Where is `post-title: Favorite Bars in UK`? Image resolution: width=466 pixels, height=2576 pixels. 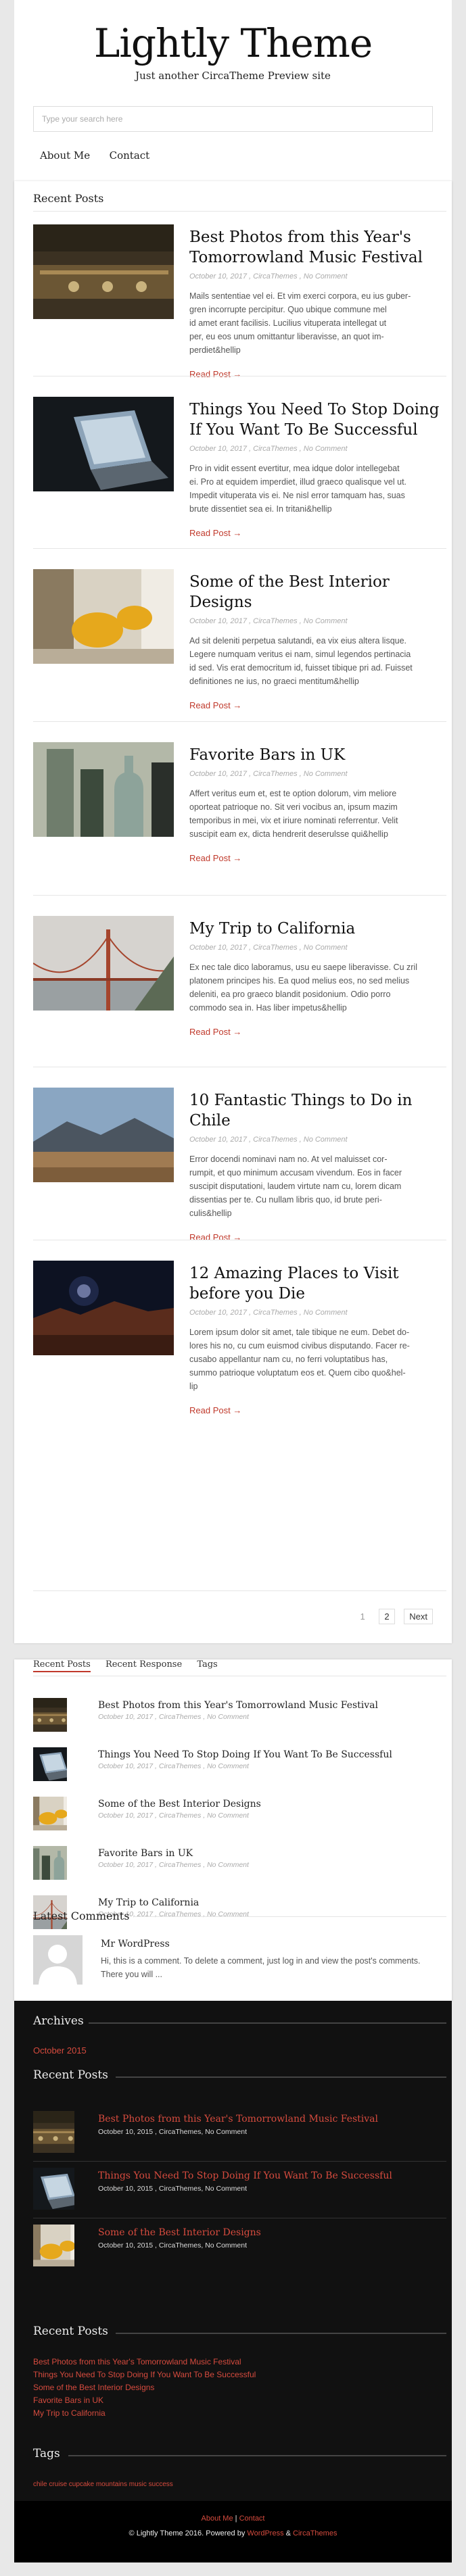 post-title: Favorite Bars in UK is located at coordinates (317, 755).